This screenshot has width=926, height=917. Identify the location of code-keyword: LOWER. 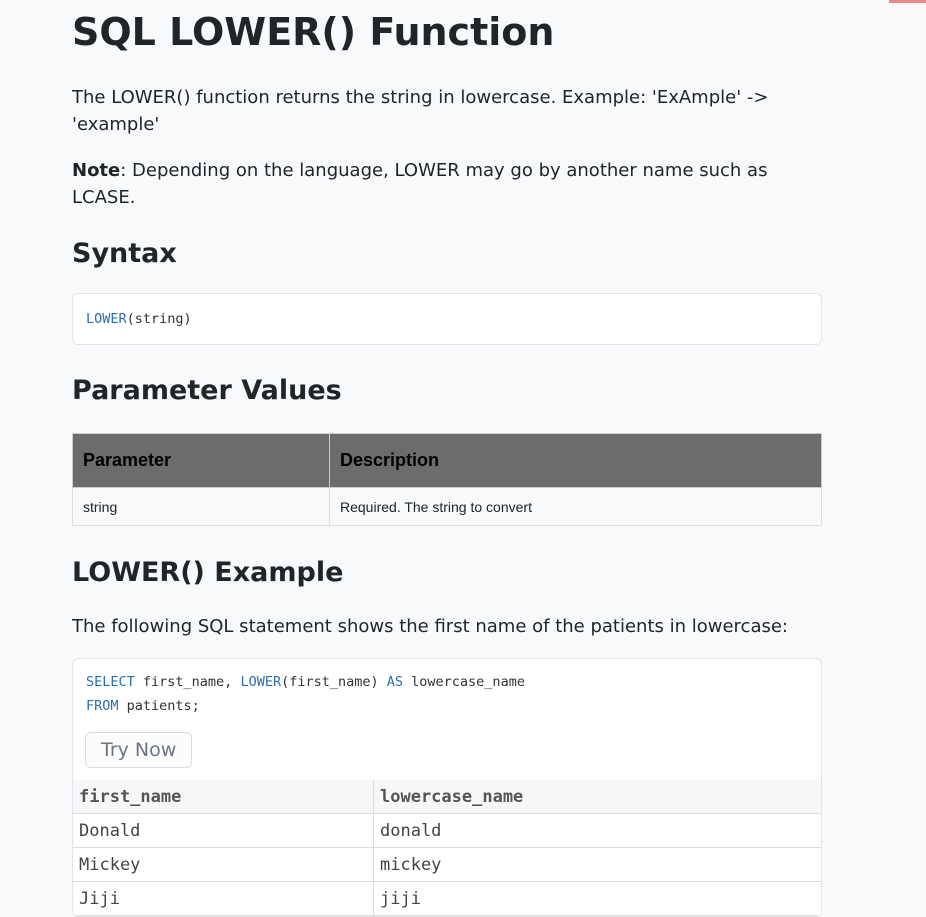
(106, 319).